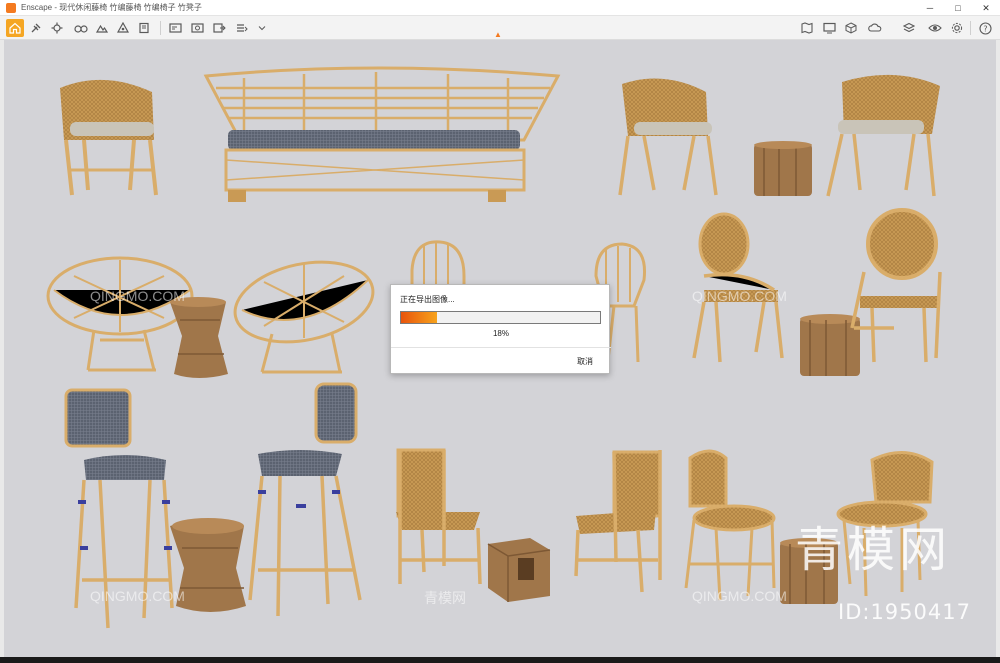 The width and height of the screenshot is (1000, 663). Describe the element at coordinates (500, 8) in the screenshot. I see `title-bar: Enscape - 现代休闲藤椅 竹编藤椅 竹编椅子 竹凳子 ─ □ ✕` at that location.